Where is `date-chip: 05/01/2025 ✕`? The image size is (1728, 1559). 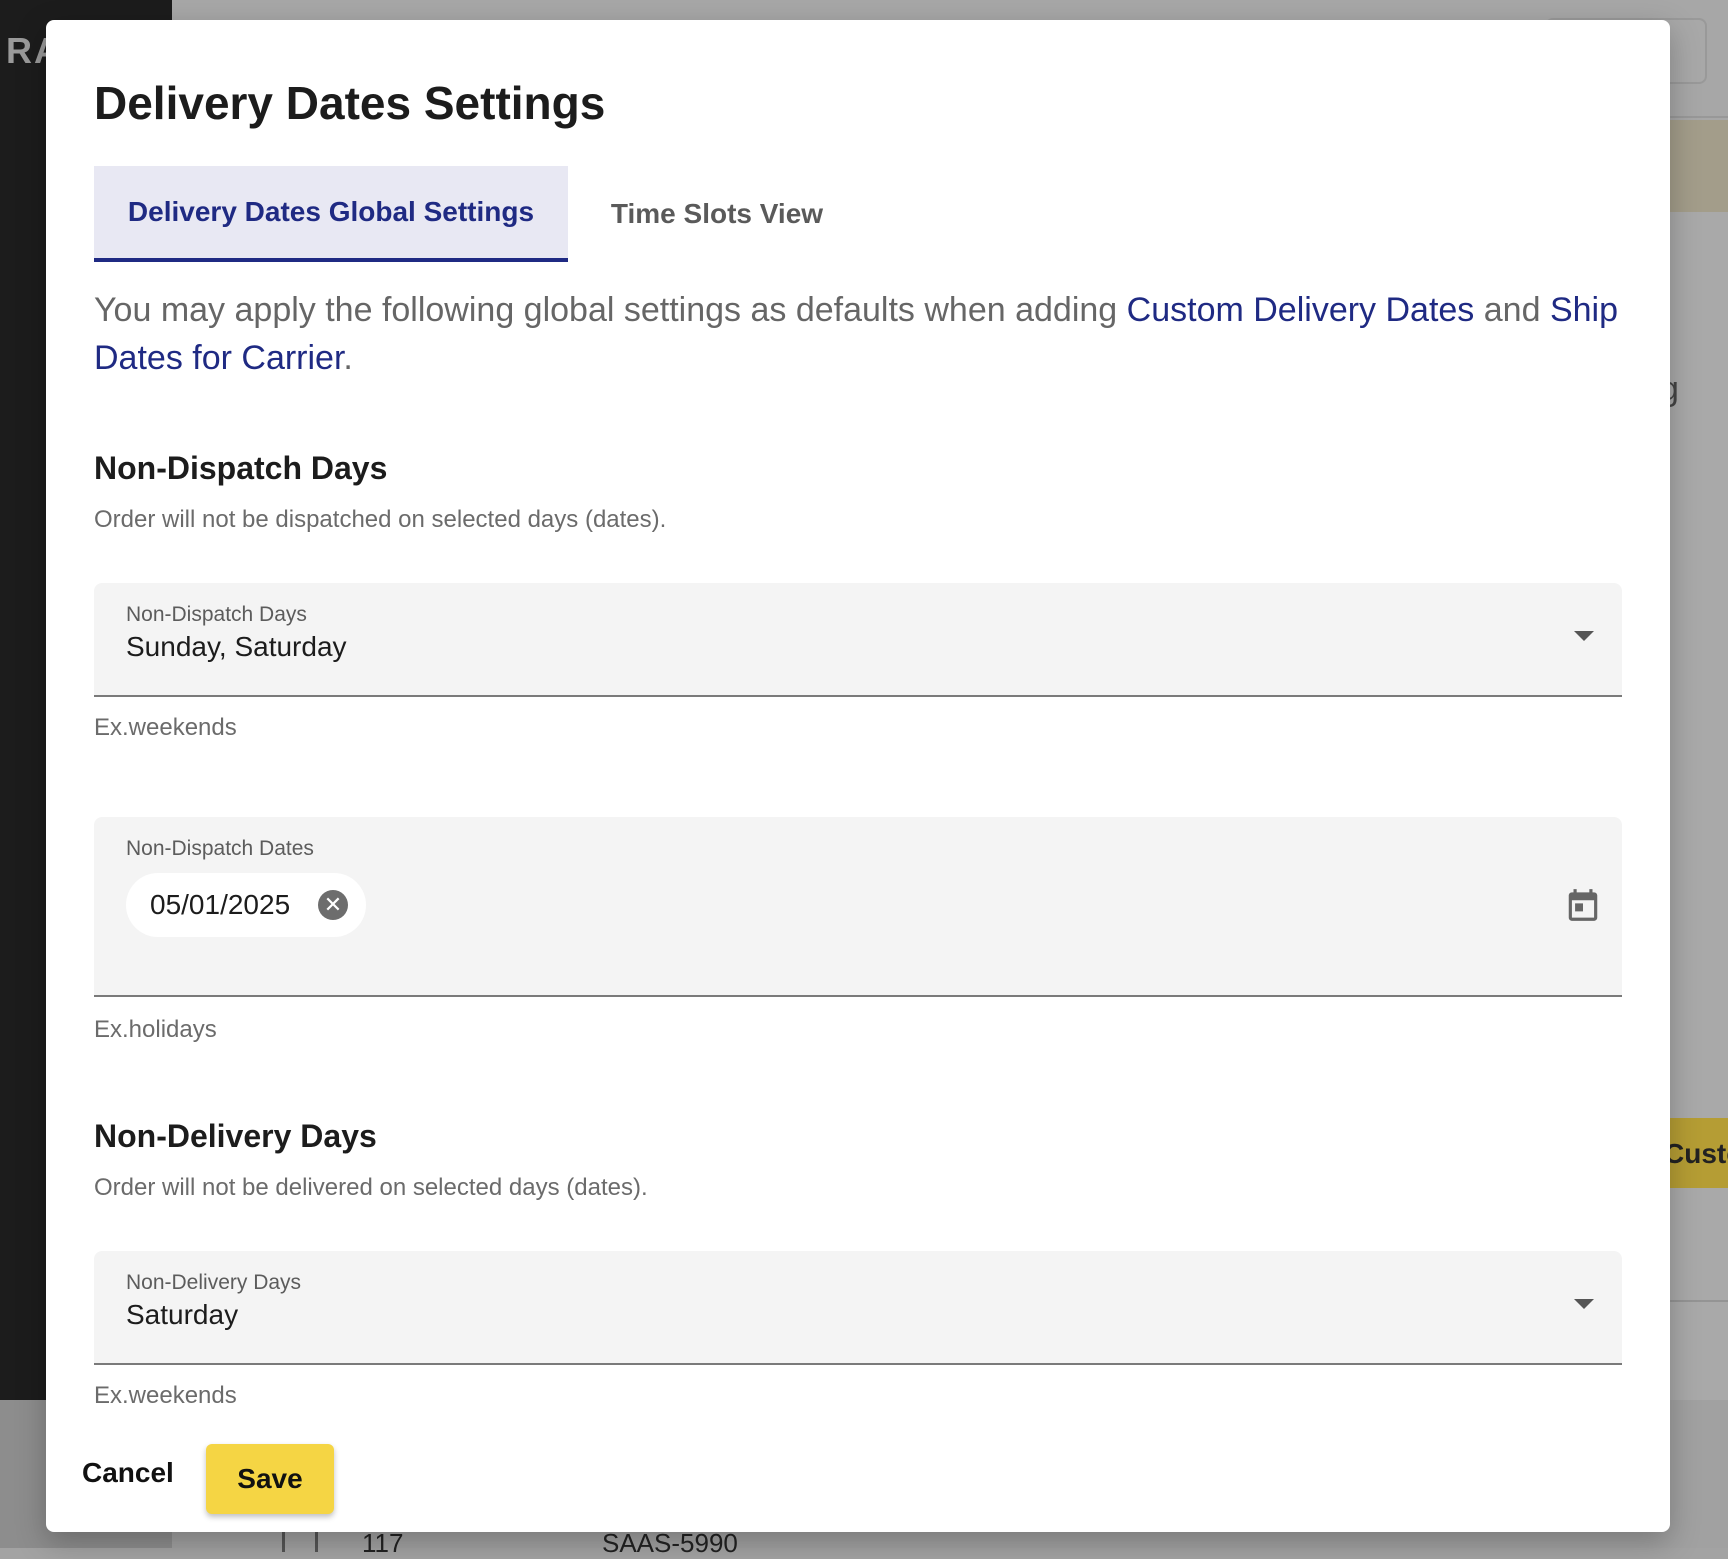 date-chip: 05/01/2025 ✕ is located at coordinates (246, 905).